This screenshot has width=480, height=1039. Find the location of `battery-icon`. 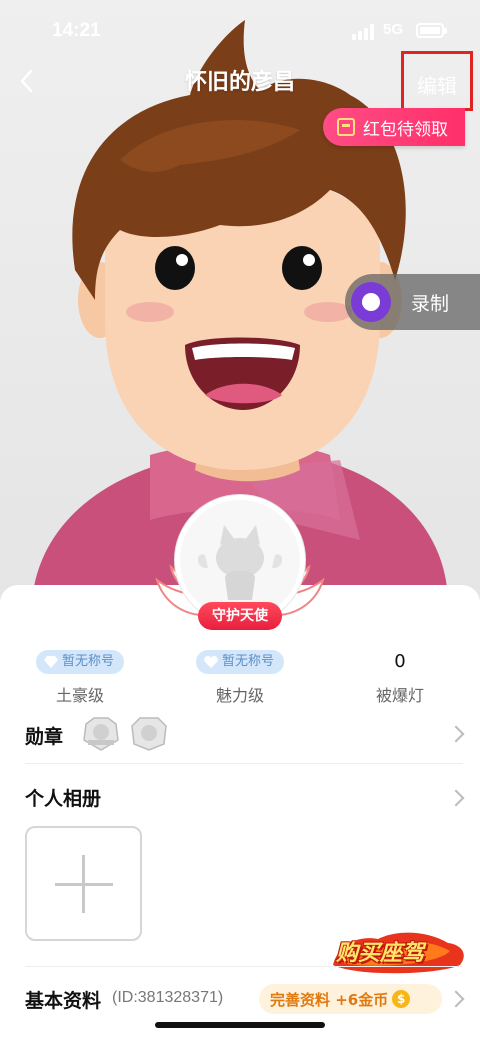

battery-icon is located at coordinates (431, 30).